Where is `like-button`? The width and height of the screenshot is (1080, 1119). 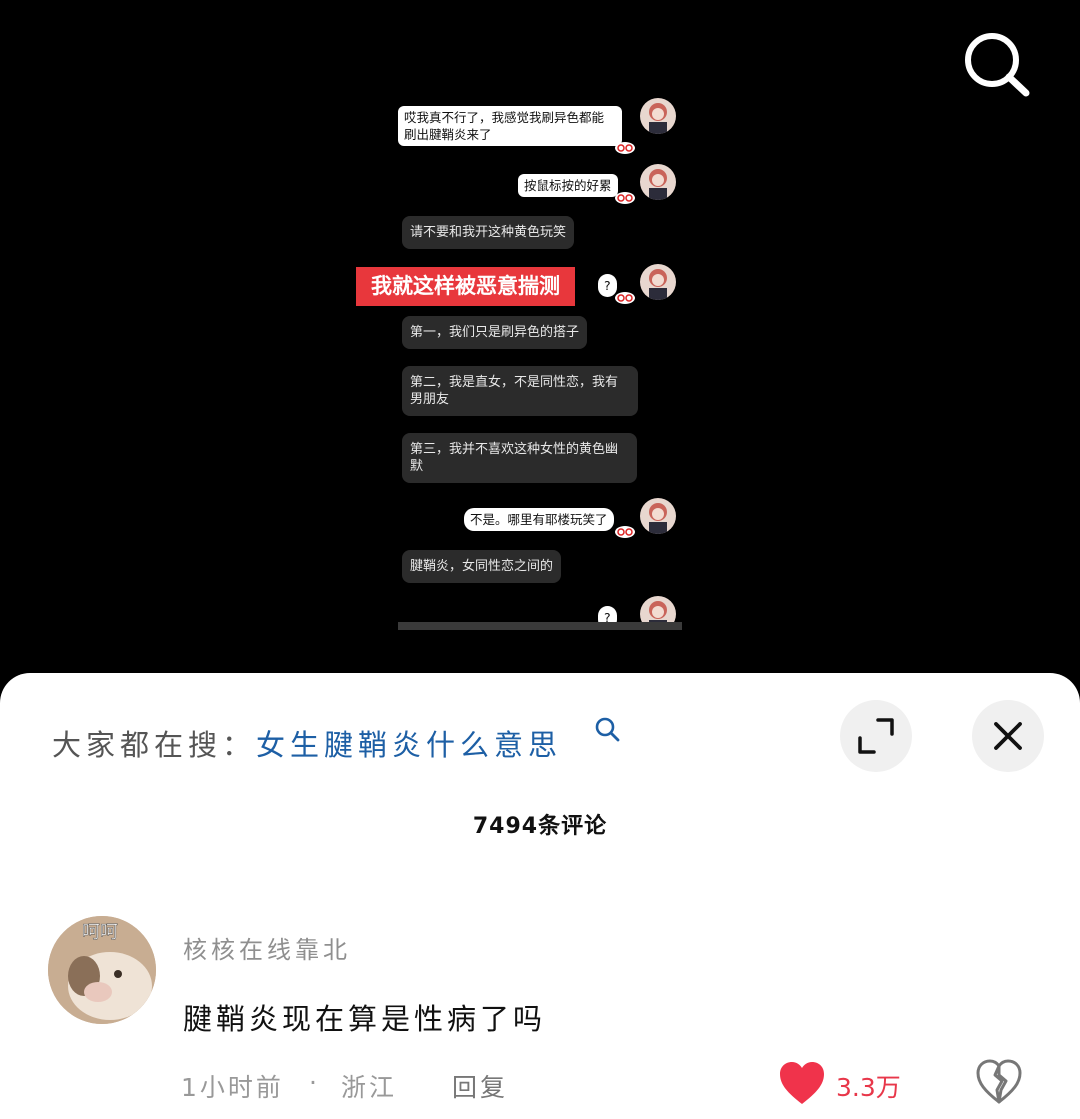
like-button is located at coordinates (802, 1083).